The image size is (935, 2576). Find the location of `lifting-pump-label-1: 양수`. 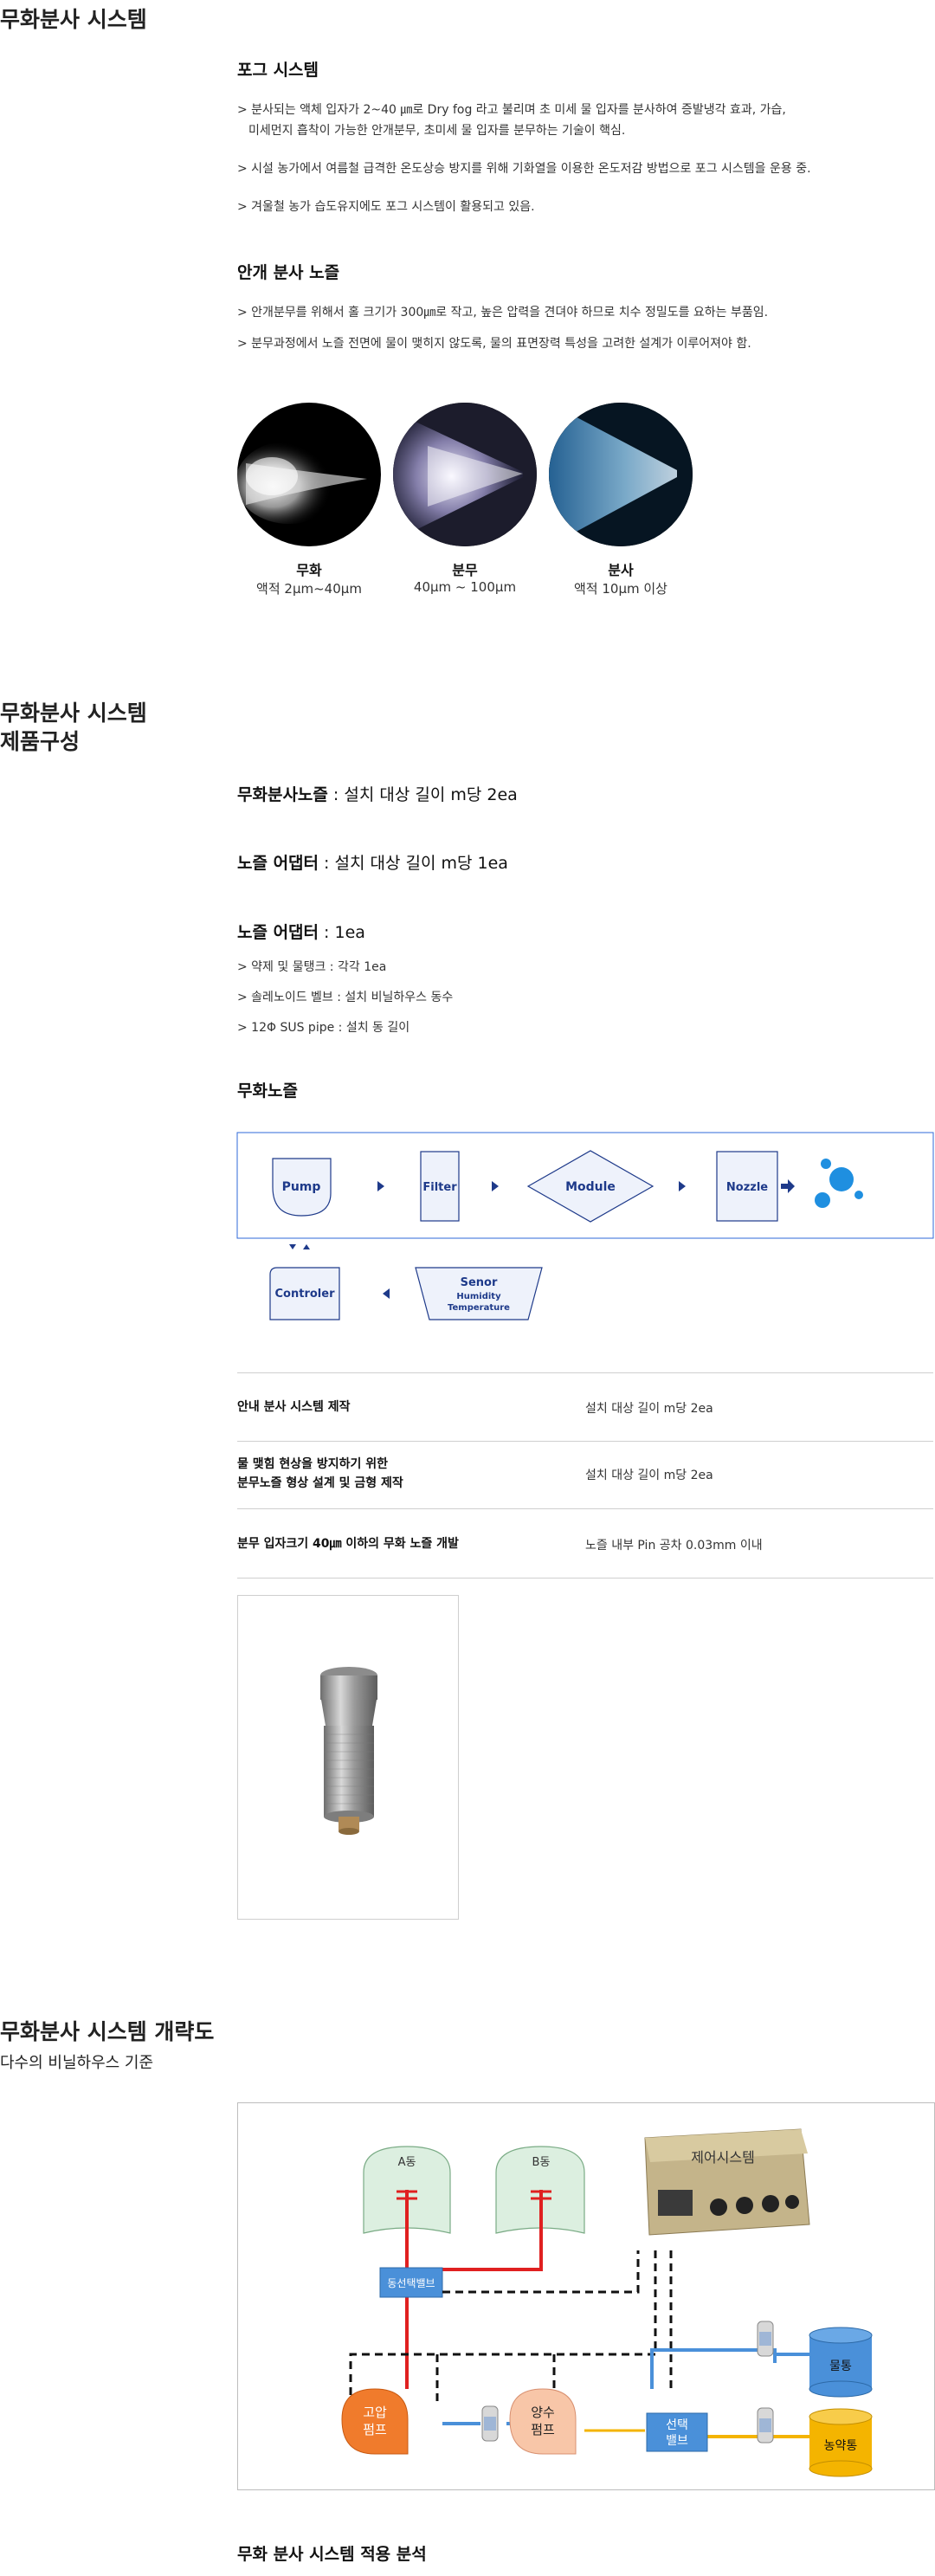

lifting-pump-label-1: 양수 is located at coordinates (543, 2412).